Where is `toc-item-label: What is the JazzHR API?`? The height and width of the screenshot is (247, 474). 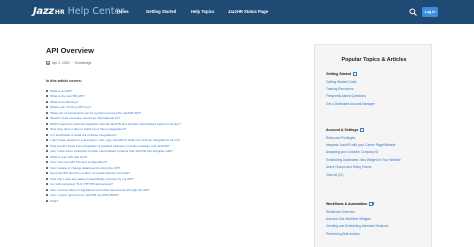 toc-item-label: What is the JazzHR API? is located at coordinates (67, 96).